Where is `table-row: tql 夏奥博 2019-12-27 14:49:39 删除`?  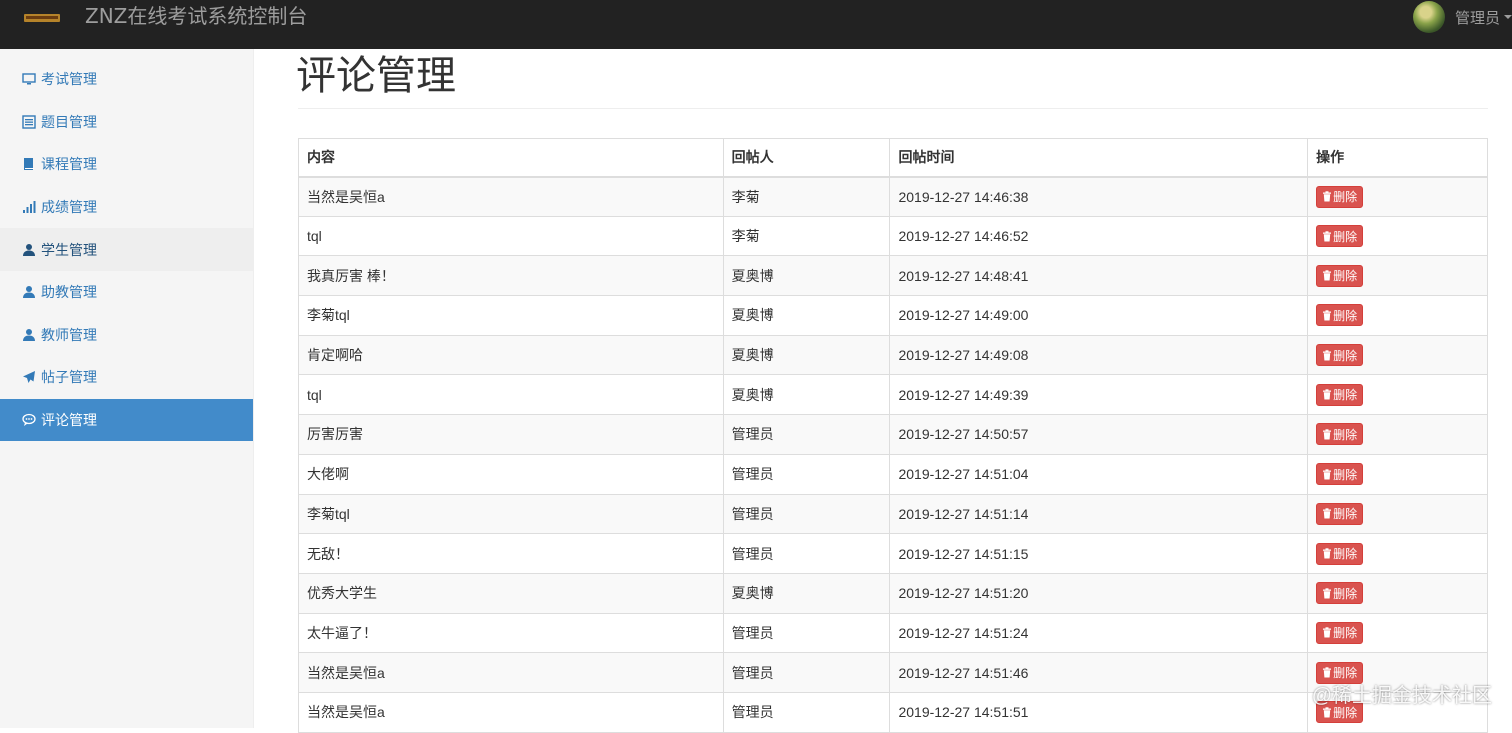
table-row: tql 夏奥博 2019-12-27 14:49:39 删除 is located at coordinates (893, 395).